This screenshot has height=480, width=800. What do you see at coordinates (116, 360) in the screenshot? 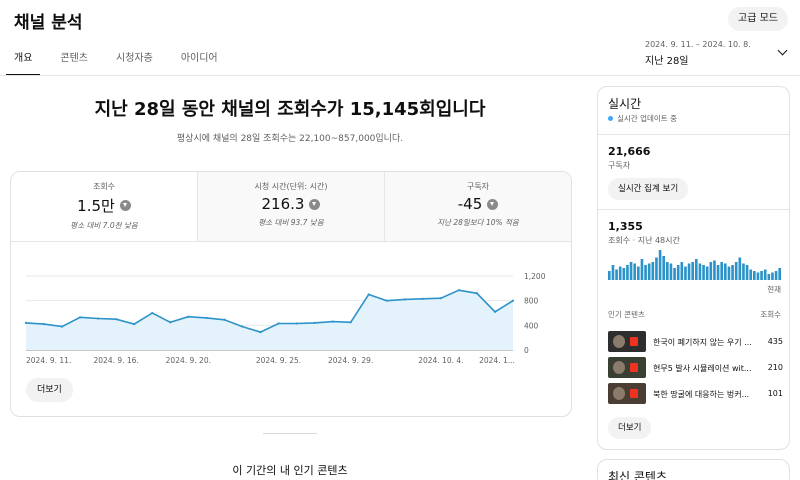
I see `x-tick-label: 2024. 9. 16.` at bounding box center [116, 360].